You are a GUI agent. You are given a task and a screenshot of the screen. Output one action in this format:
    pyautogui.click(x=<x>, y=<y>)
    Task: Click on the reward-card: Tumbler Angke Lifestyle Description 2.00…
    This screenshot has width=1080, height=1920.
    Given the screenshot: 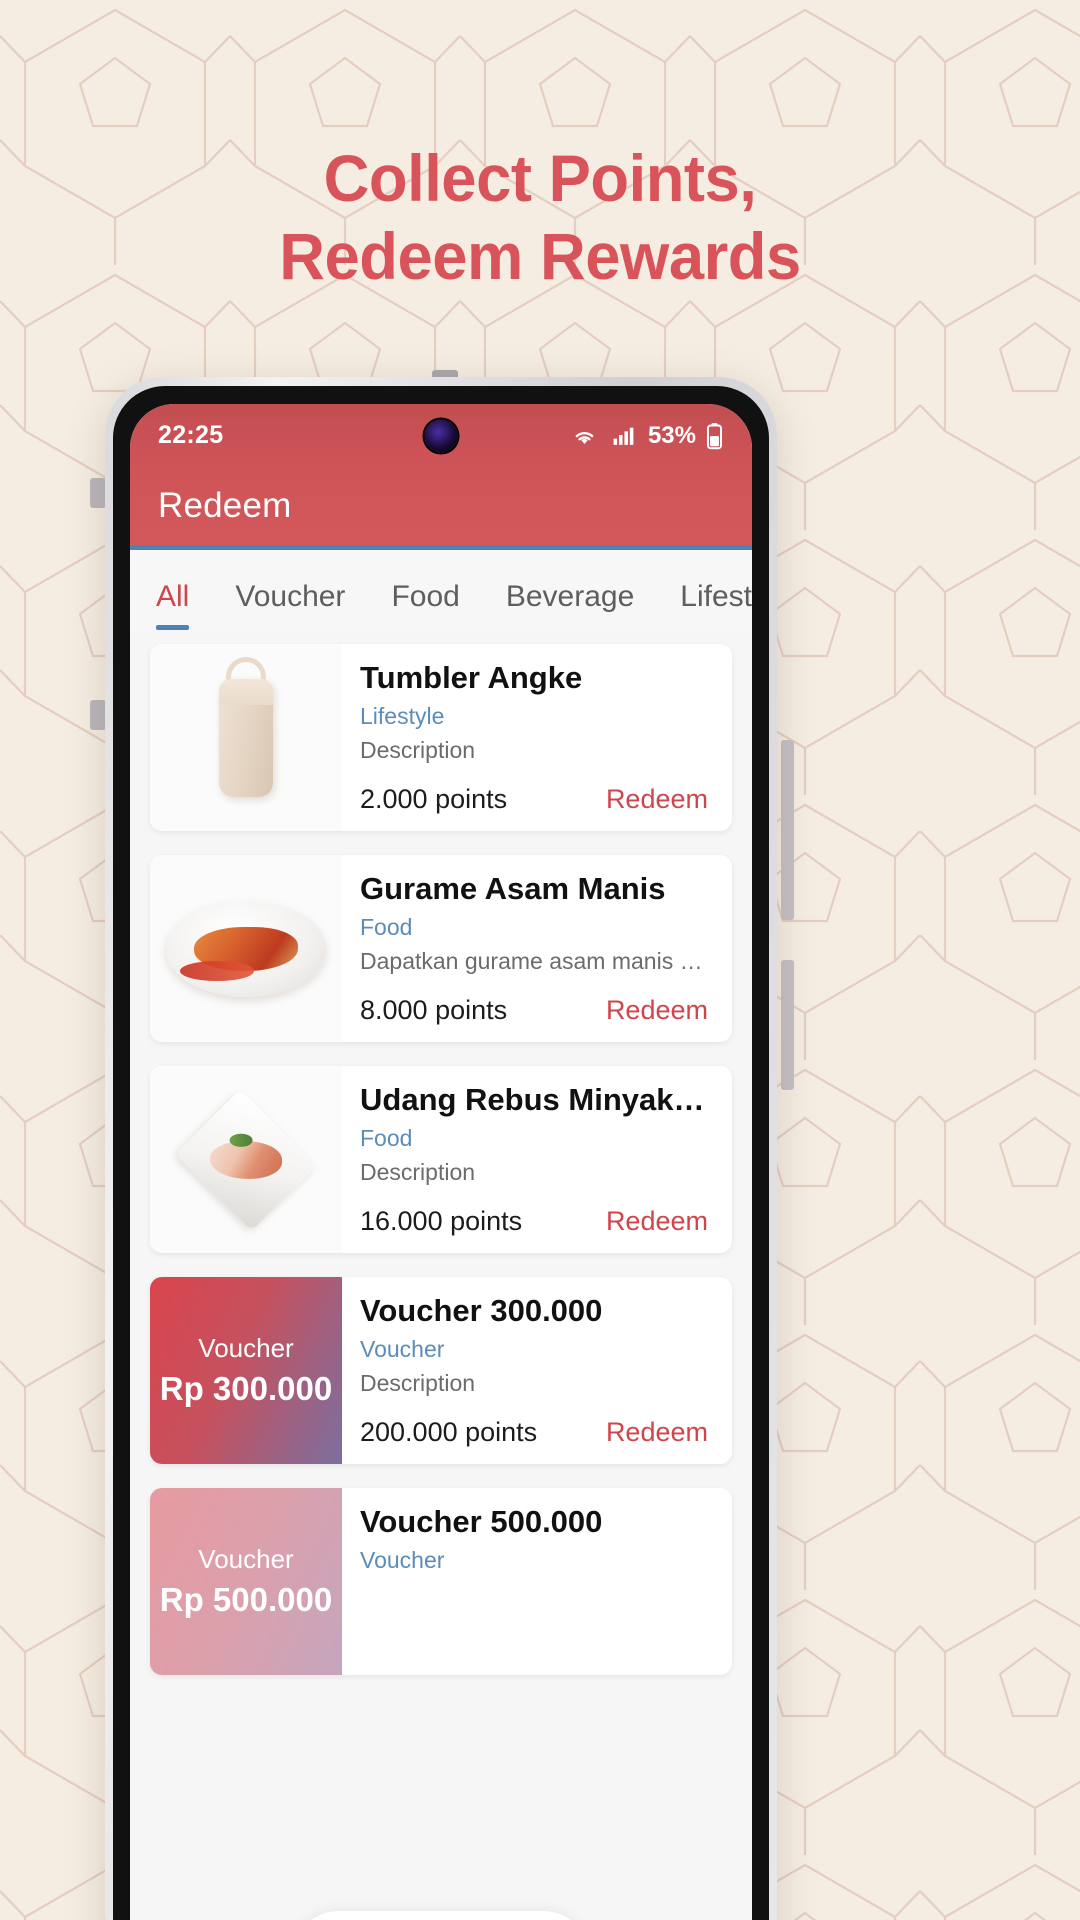 What is the action you would take?
    pyautogui.click(x=441, y=737)
    